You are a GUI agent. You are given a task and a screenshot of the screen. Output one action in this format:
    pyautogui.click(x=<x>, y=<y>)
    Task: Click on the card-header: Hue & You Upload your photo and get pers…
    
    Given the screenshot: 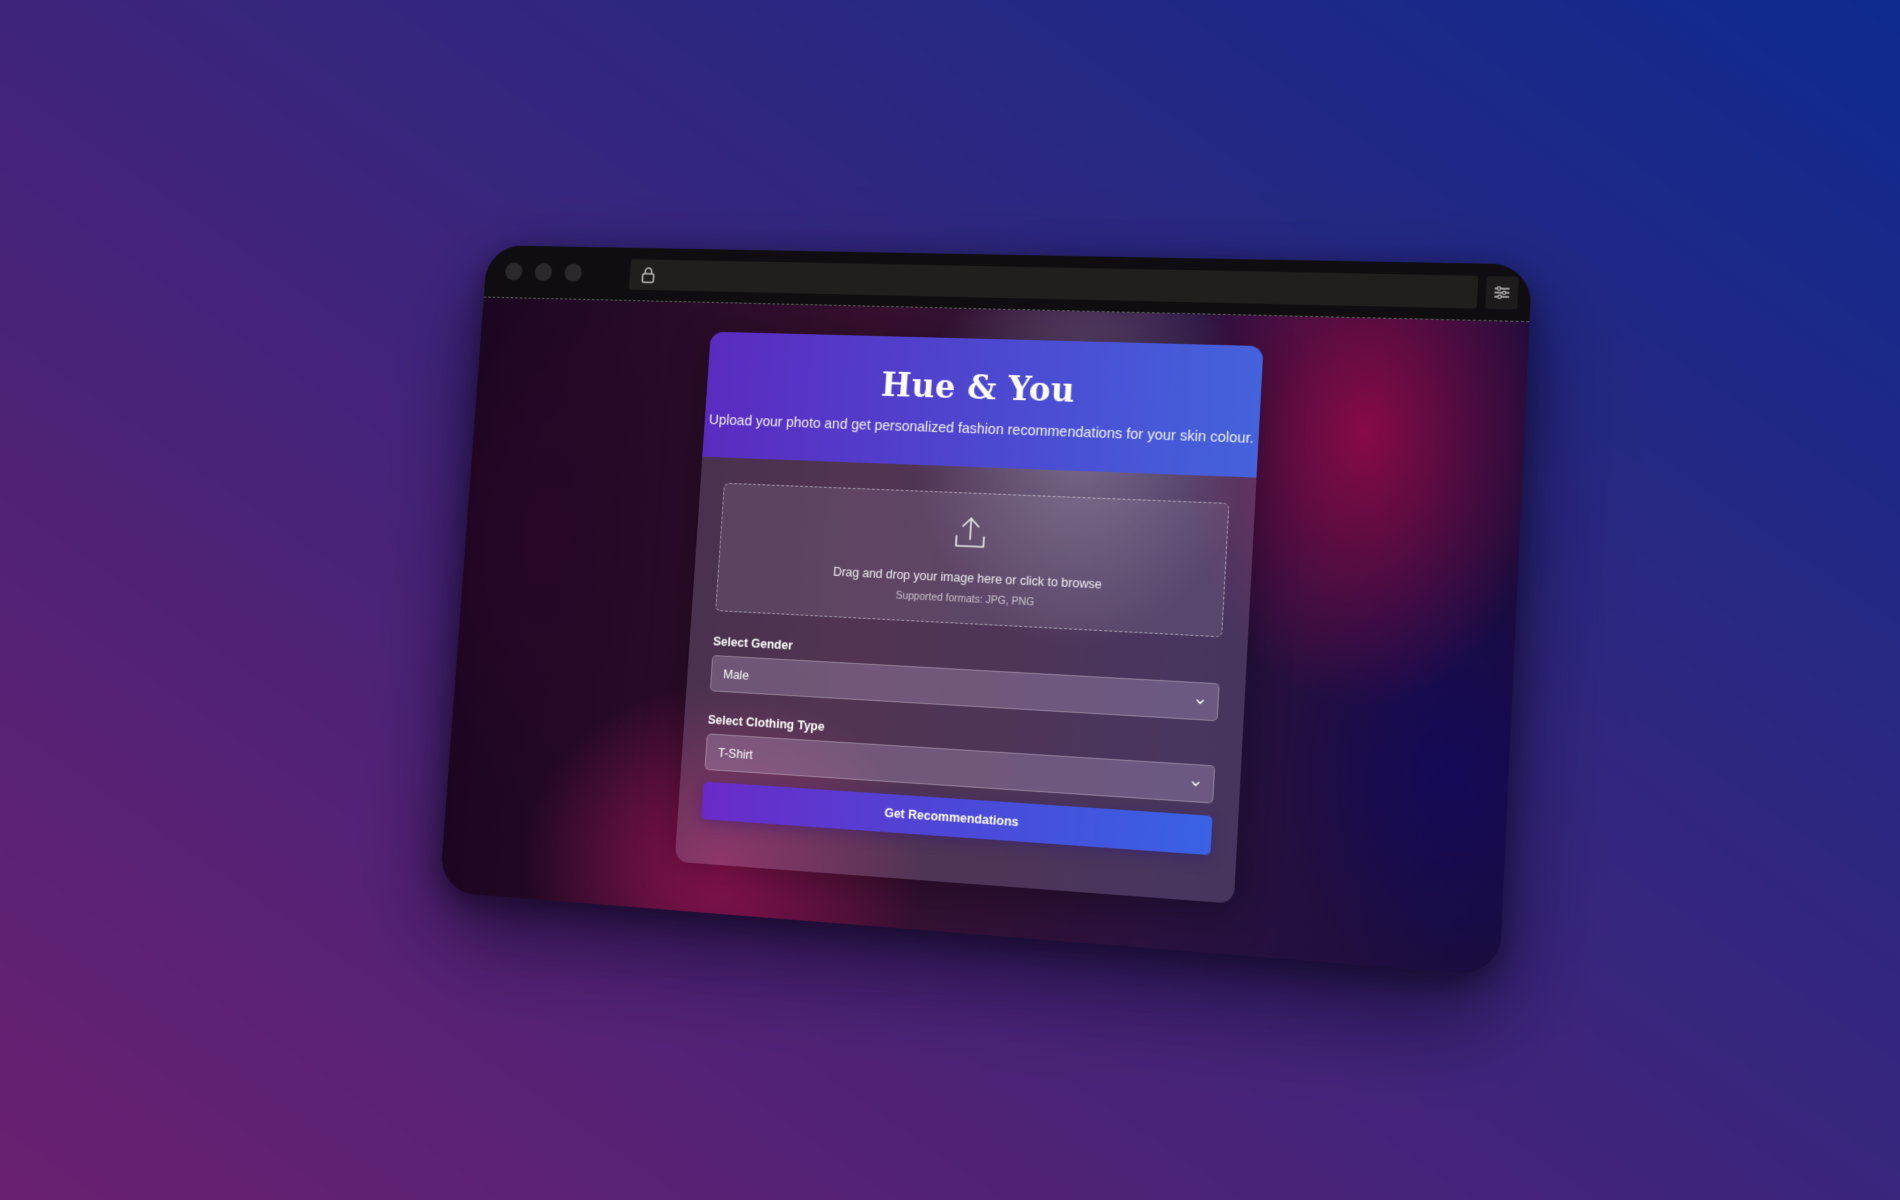 What is the action you would take?
    pyautogui.click(x=983, y=404)
    